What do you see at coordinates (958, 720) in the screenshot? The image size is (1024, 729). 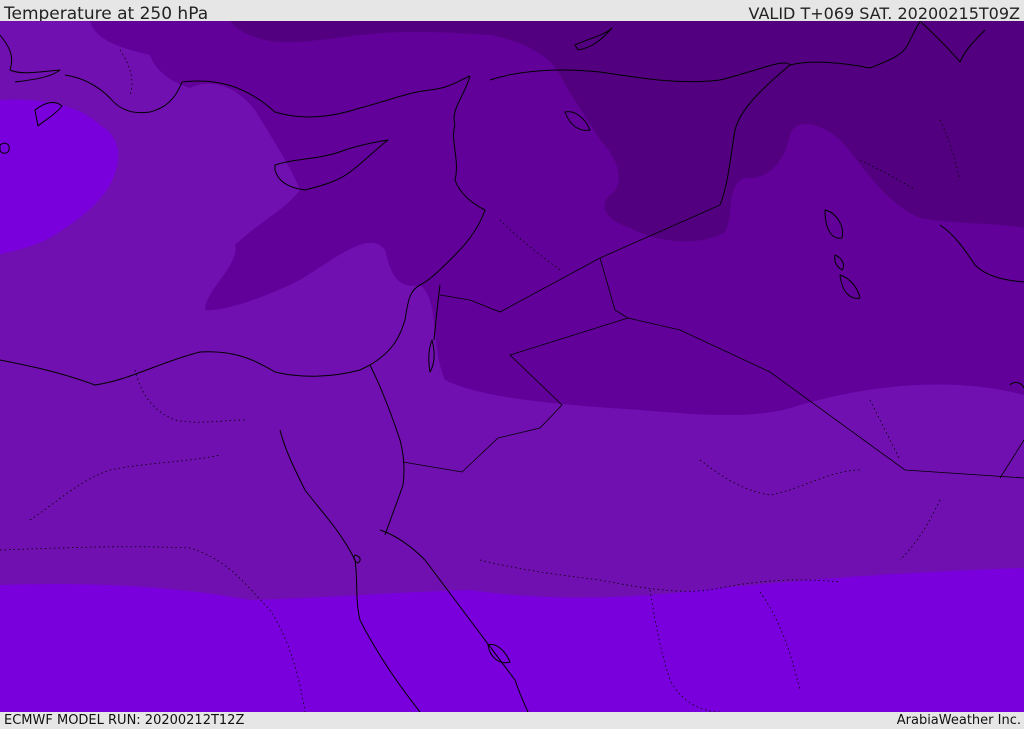 I see `credit-label: ArabiaWeather Inc.` at bounding box center [958, 720].